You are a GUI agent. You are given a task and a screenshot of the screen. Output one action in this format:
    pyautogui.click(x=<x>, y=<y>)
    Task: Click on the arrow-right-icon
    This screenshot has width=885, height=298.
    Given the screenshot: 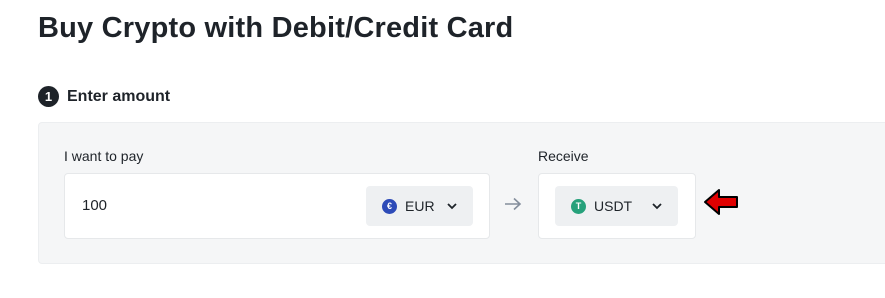 What is the action you would take?
    pyautogui.click(x=513, y=204)
    